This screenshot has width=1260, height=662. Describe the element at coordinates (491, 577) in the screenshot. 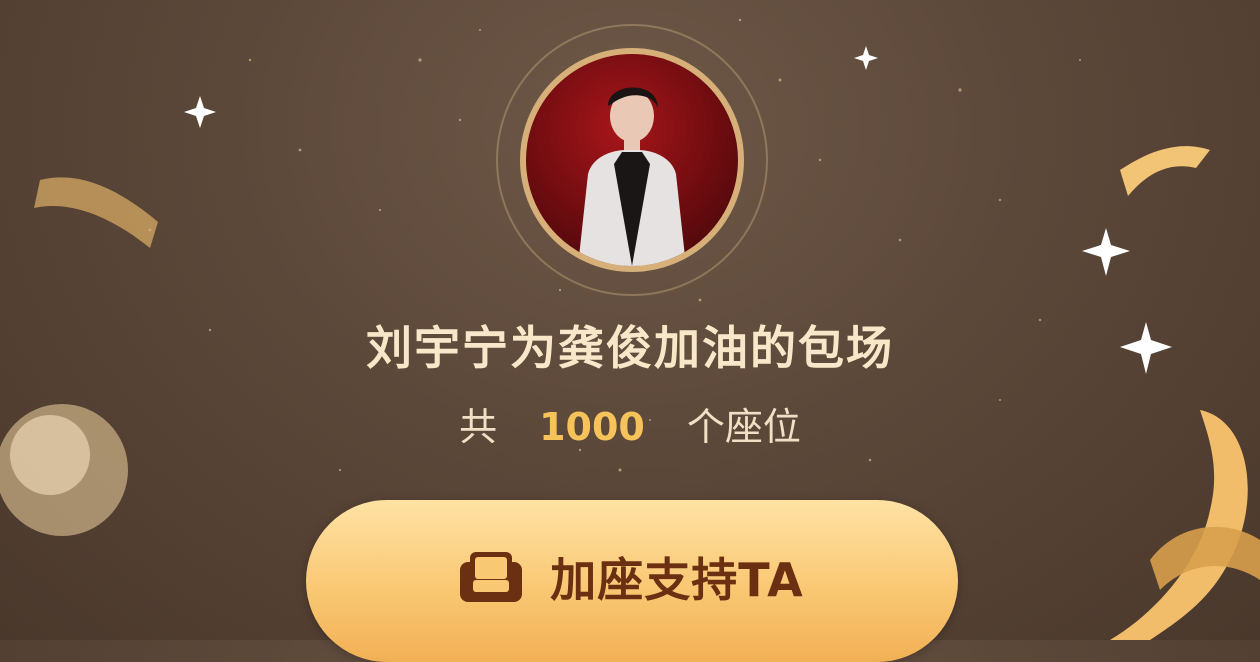

I see `seat-icon` at that location.